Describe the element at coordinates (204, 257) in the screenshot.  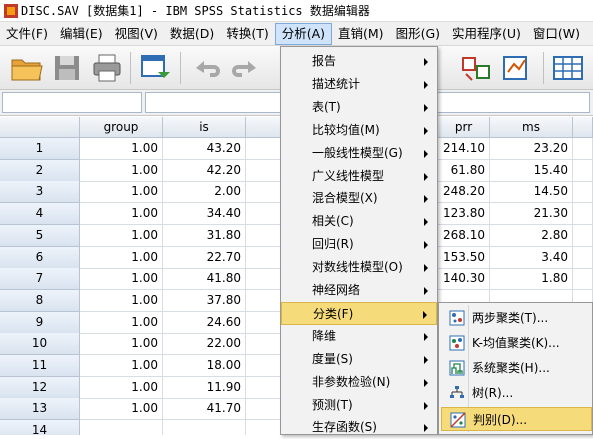
I see `cell-is: 22.70` at that location.